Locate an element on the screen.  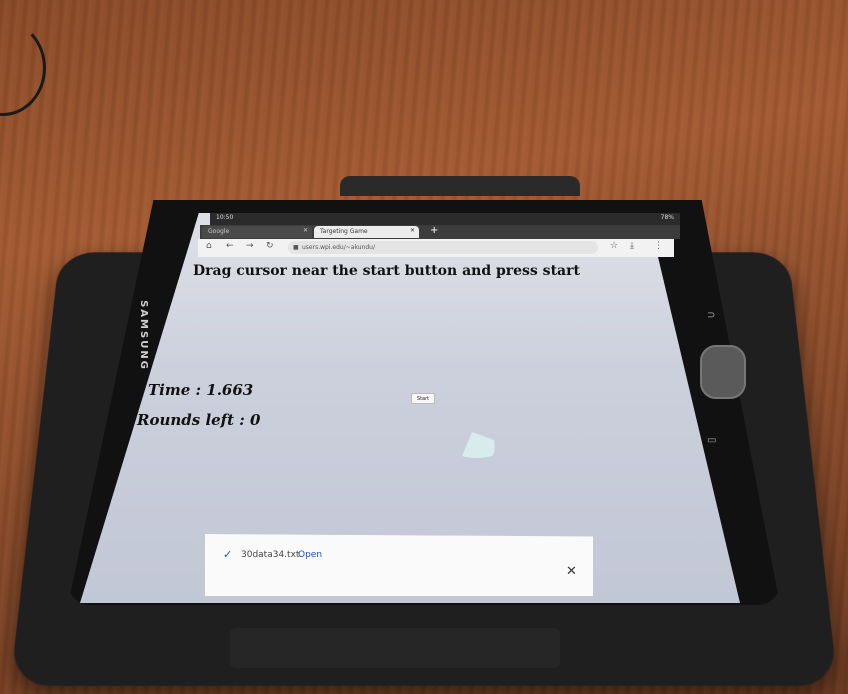
browser-toolbar: ⌂ ← → ↻ ■ users.wpi.edu/~akundu/ ☆ ⤓ ⋮ is located at coordinates (436, 248).